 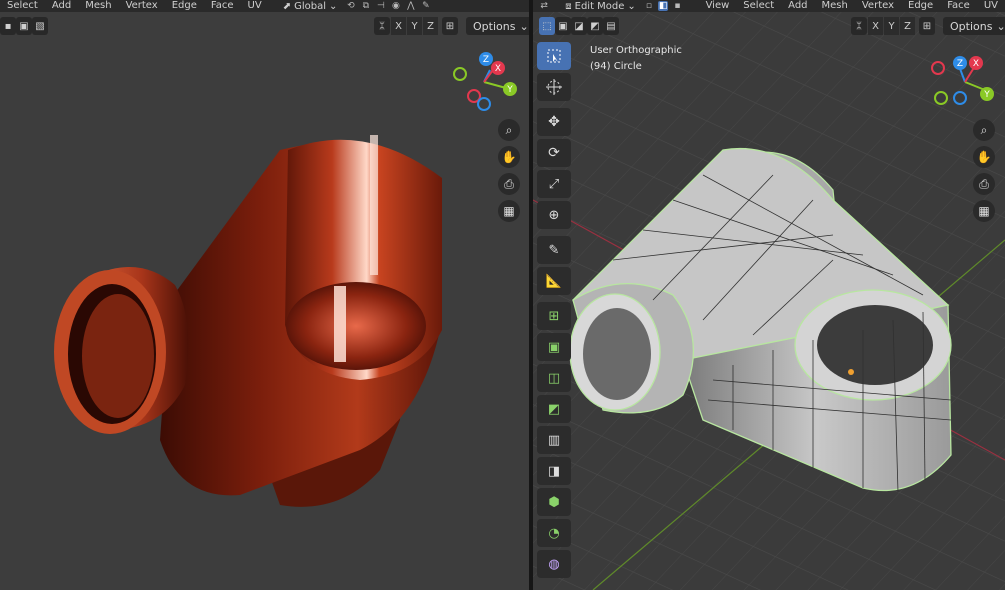 I want to click on knife-icon: ◨, so click(x=554, y=471).